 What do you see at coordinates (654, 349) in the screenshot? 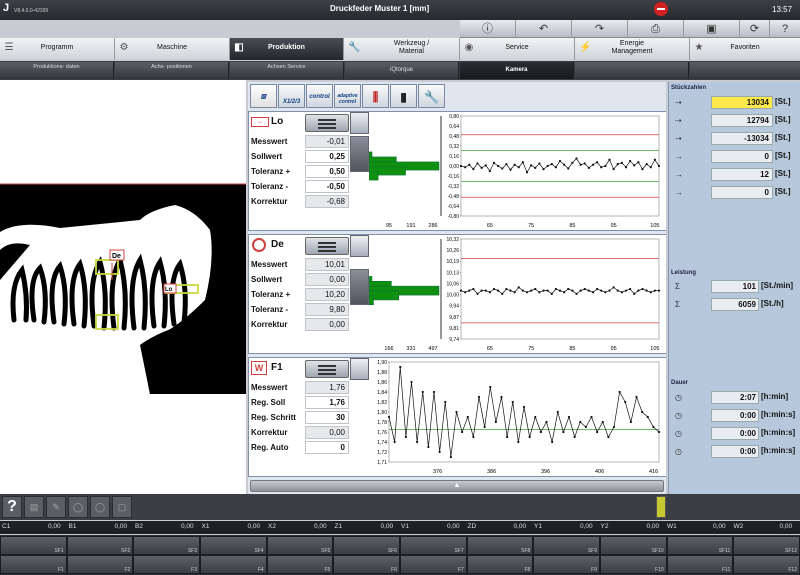
I see `x-tick-label: 105` at bounding box center [654, 349].